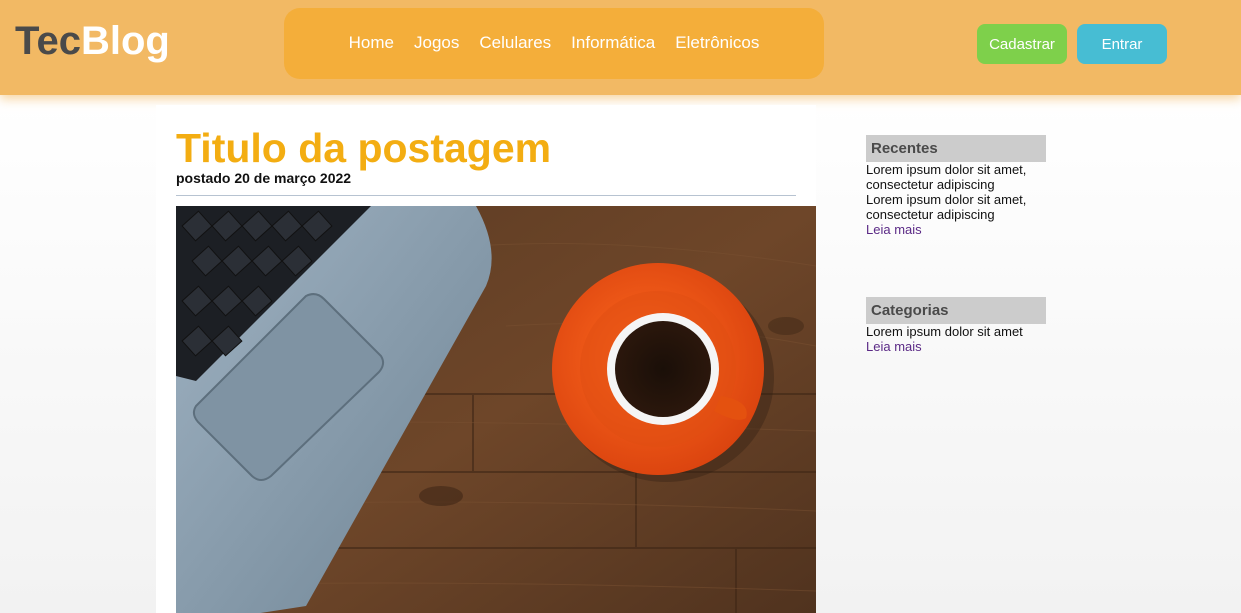 The image size is (1241, 613). Describe the element at coordinates (363, 148) in the screenshot. I see `post-title: Titulo da postagem` at that location.